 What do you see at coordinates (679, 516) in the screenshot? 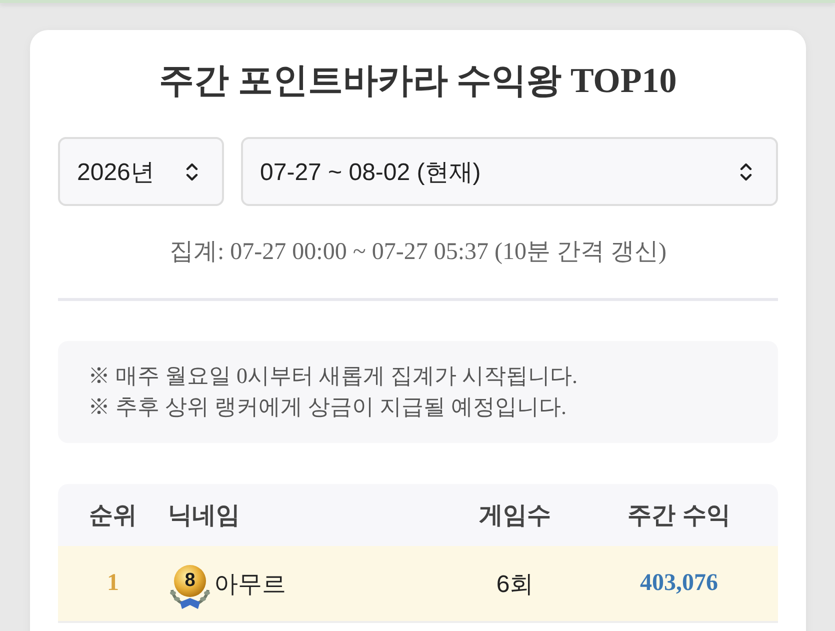
I see `column-header: 주간 수익` at bounding box center [679, 516].